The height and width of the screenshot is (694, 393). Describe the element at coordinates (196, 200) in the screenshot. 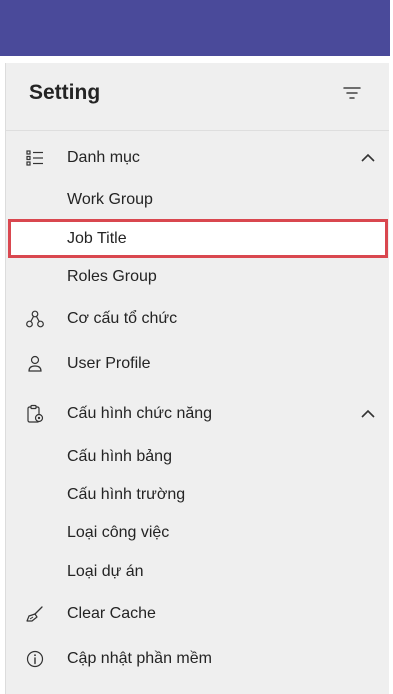

I see `sidebar-item-work-group: Work Group` at that location.